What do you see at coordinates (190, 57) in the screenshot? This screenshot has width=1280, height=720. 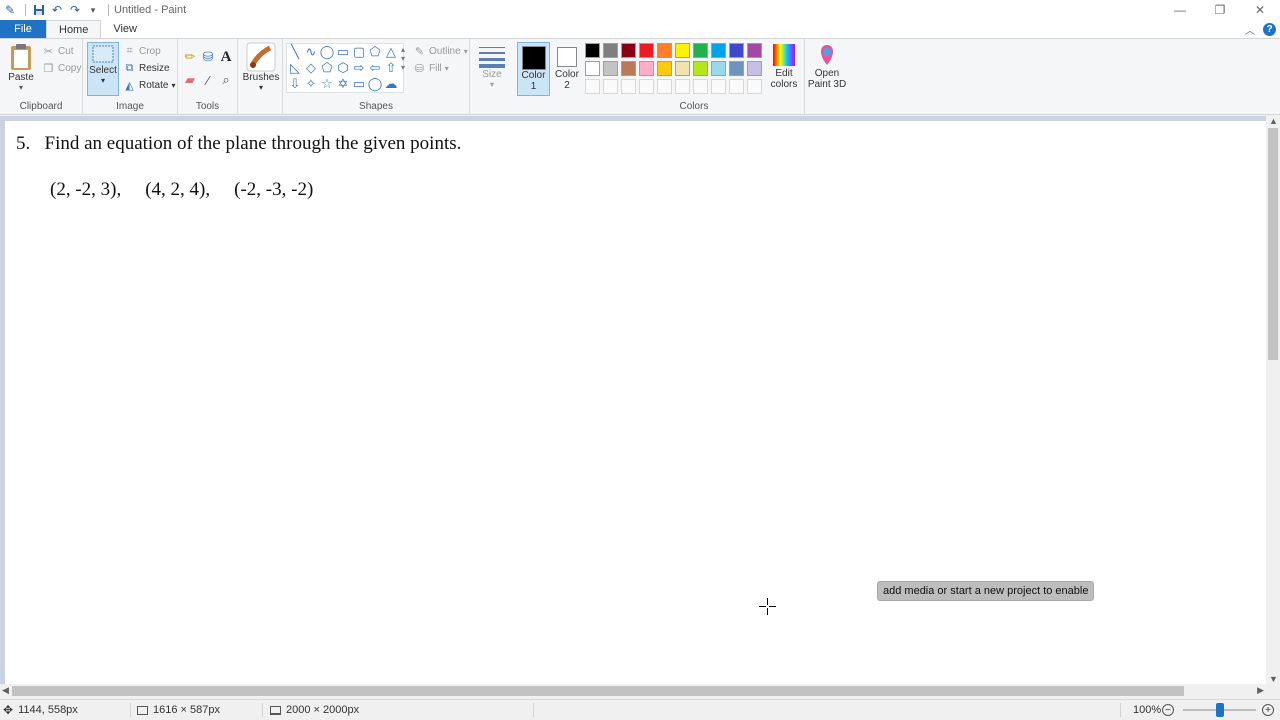 I see `pencil-icon: ✏` at bounding box center [190, 57].